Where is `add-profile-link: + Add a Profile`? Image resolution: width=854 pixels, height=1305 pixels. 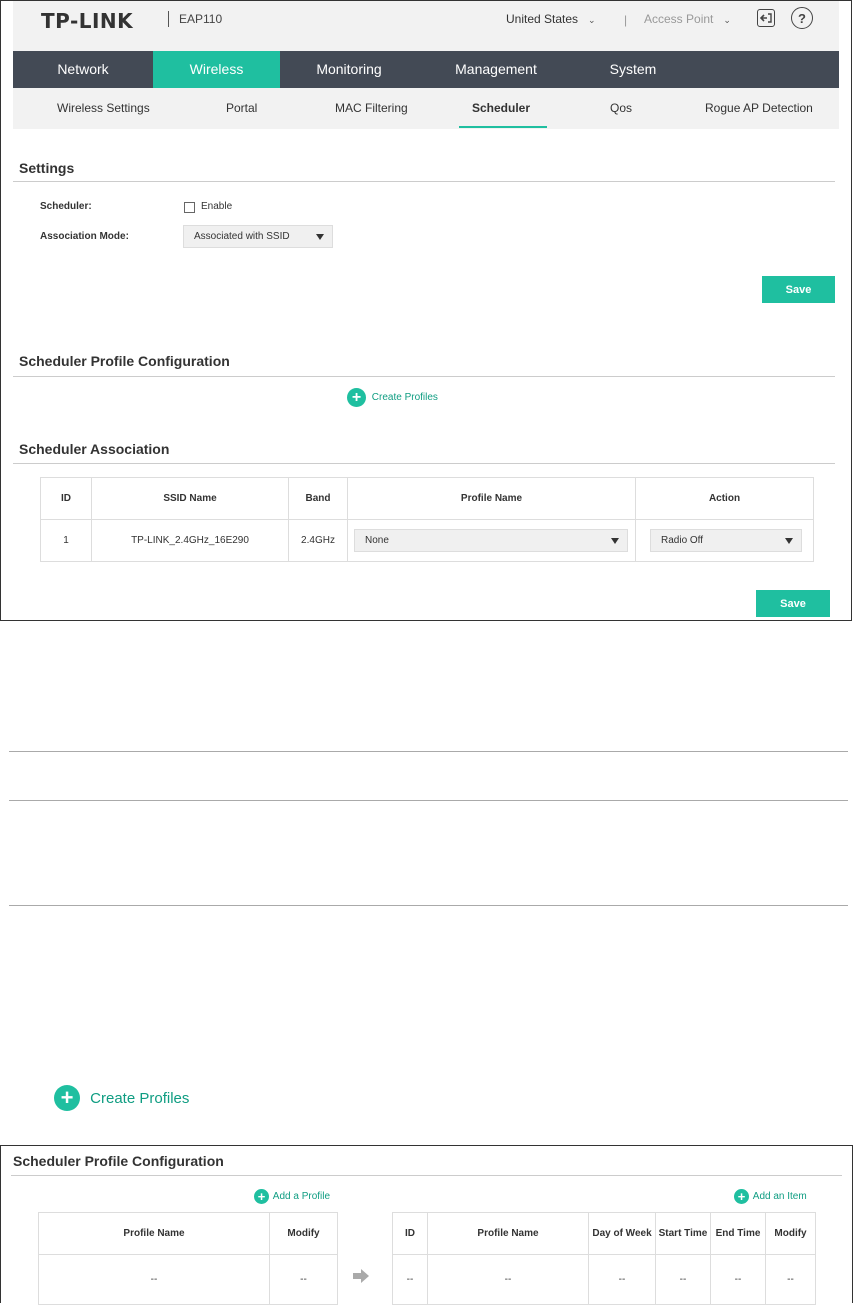
add-profile-link: + Add a Profile is located at coordinates (292, 1196).